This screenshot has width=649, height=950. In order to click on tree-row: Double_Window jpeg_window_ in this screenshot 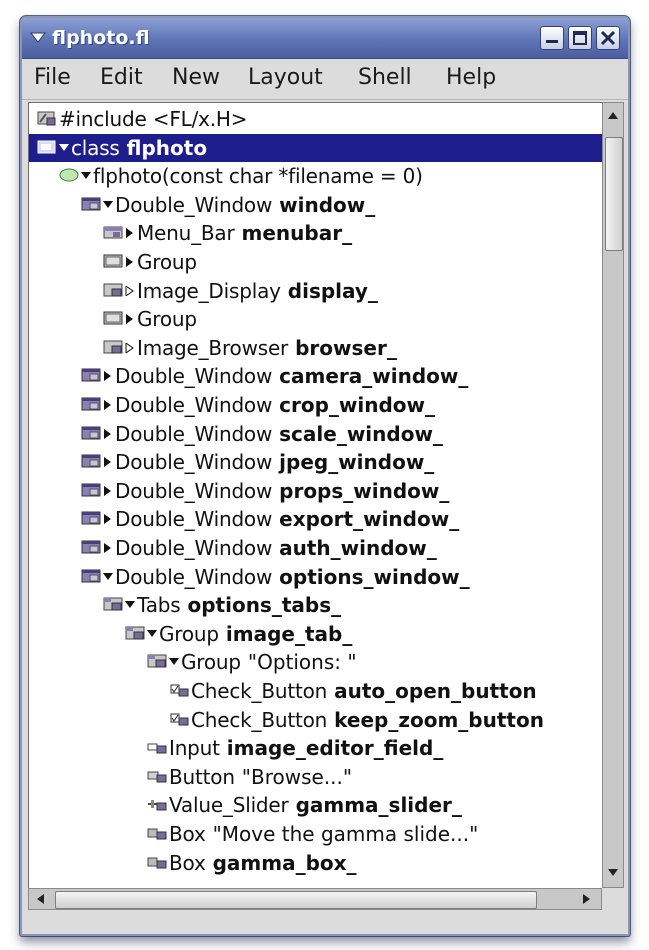, I will do `click(316, 462)`.